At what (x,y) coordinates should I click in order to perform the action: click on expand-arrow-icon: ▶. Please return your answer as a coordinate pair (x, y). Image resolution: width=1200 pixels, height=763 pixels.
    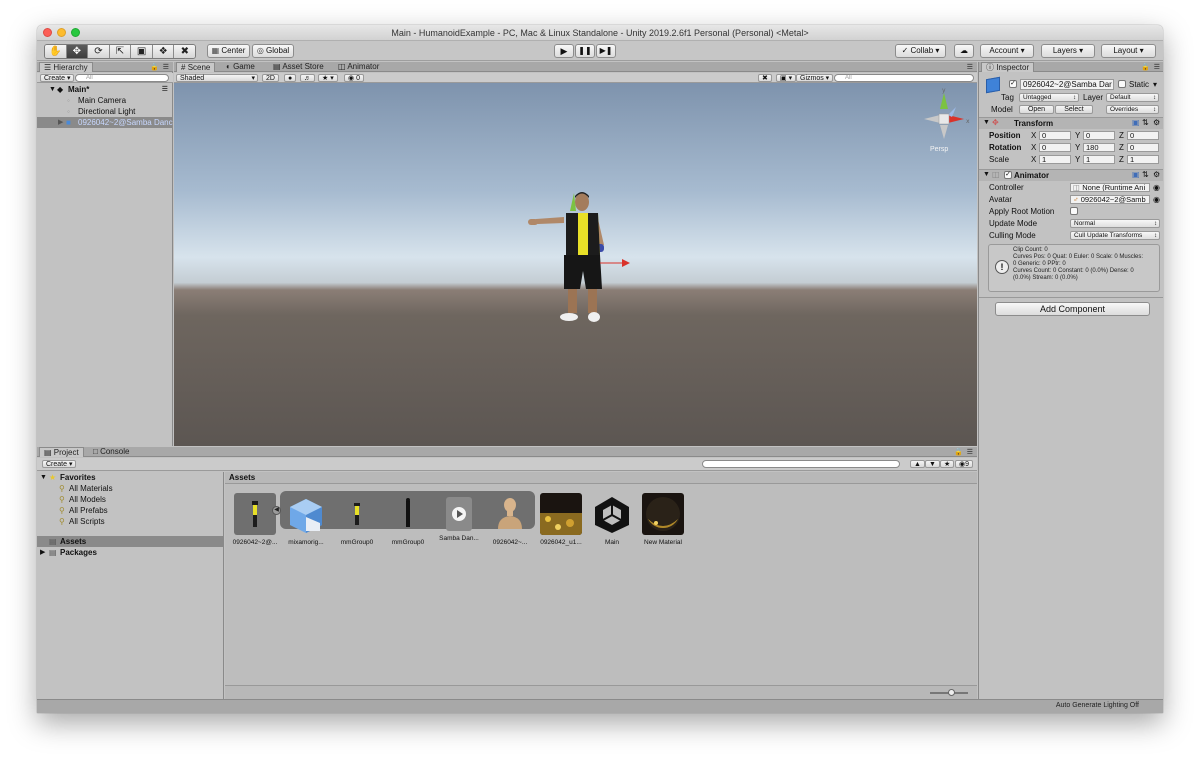
    Looking at the image, I should click on (42, 552).